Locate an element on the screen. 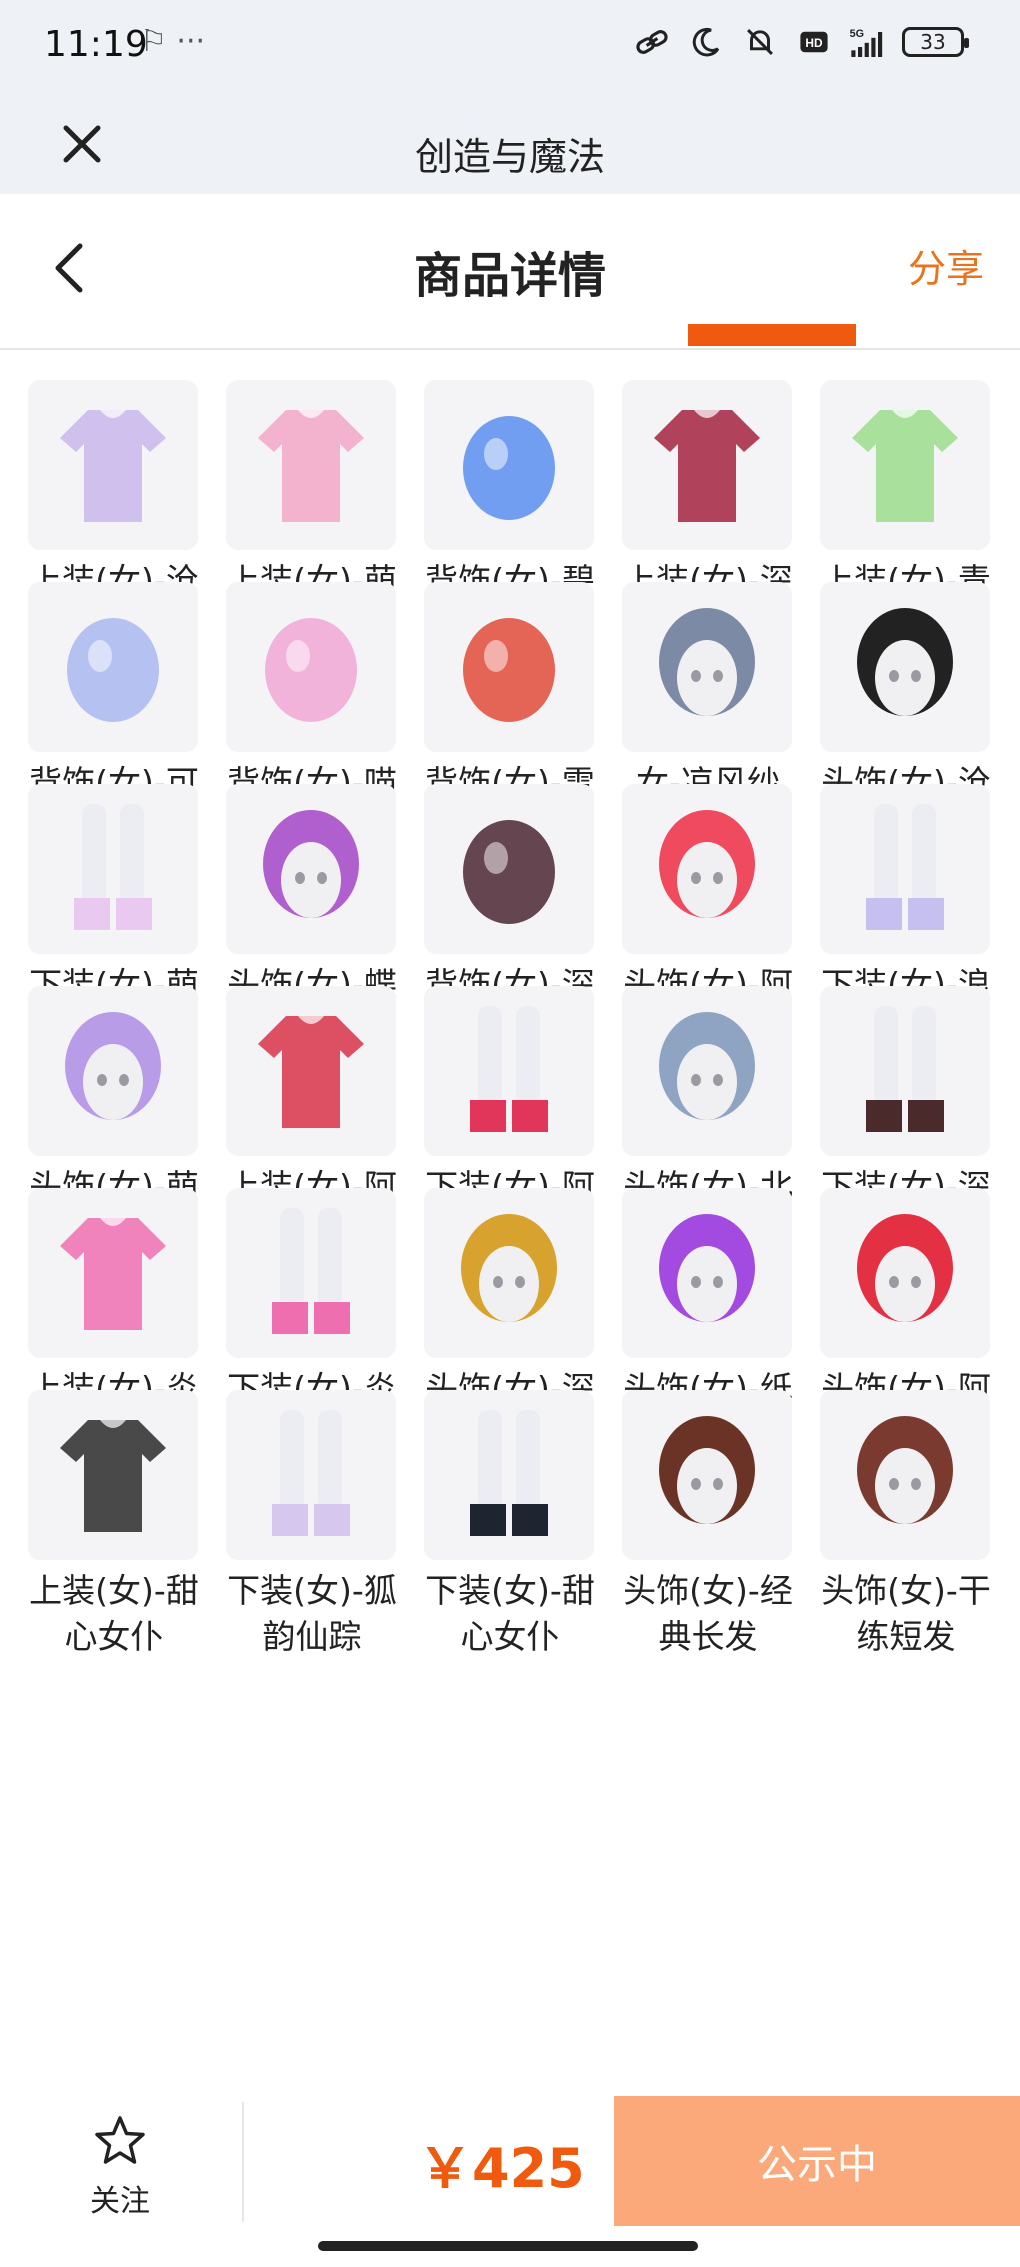 The image size is (1020, 2267). svg-text: HD is located at coordinates (814, 43).